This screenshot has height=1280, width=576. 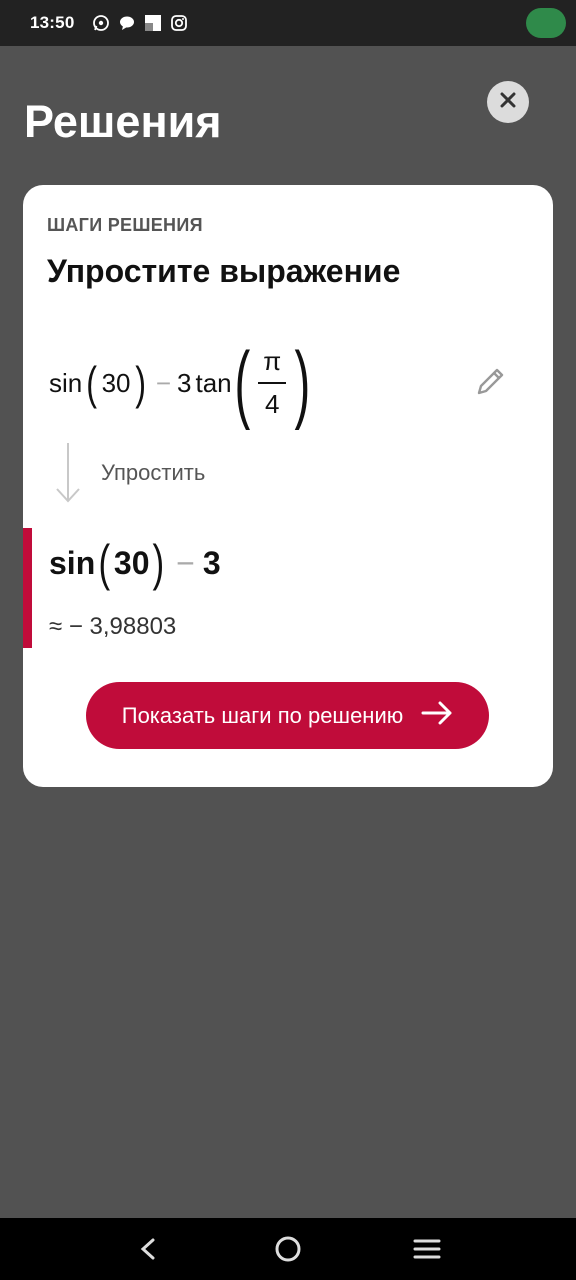 I want to click on app-square-icon, so click(x=153, y=23).